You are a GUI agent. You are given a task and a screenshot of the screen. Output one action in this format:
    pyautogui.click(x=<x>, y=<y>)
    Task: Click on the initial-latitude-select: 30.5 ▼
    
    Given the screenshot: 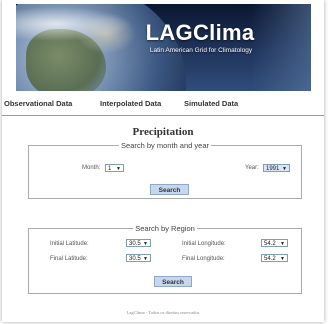 What is the action you would take?
    pyautogui.click(x=138, y=243)
    